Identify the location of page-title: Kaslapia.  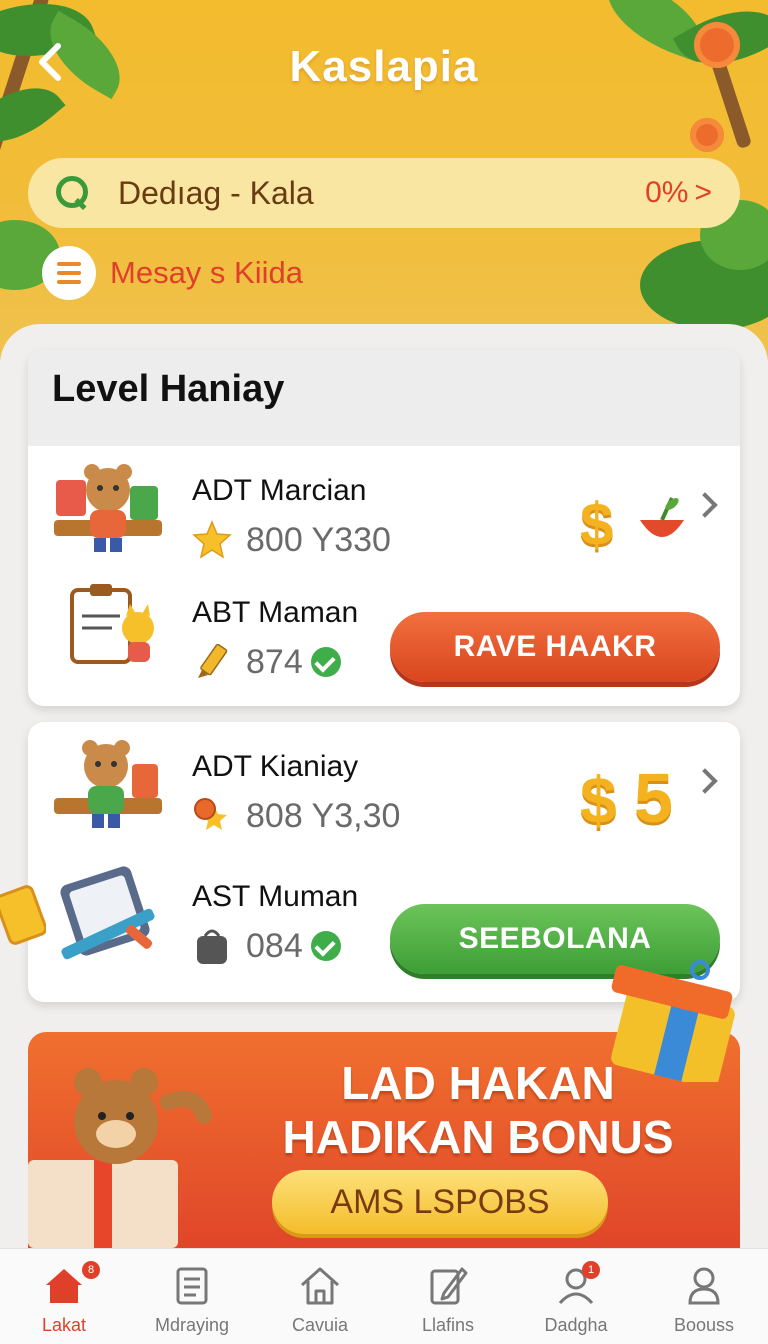
(384, 66).